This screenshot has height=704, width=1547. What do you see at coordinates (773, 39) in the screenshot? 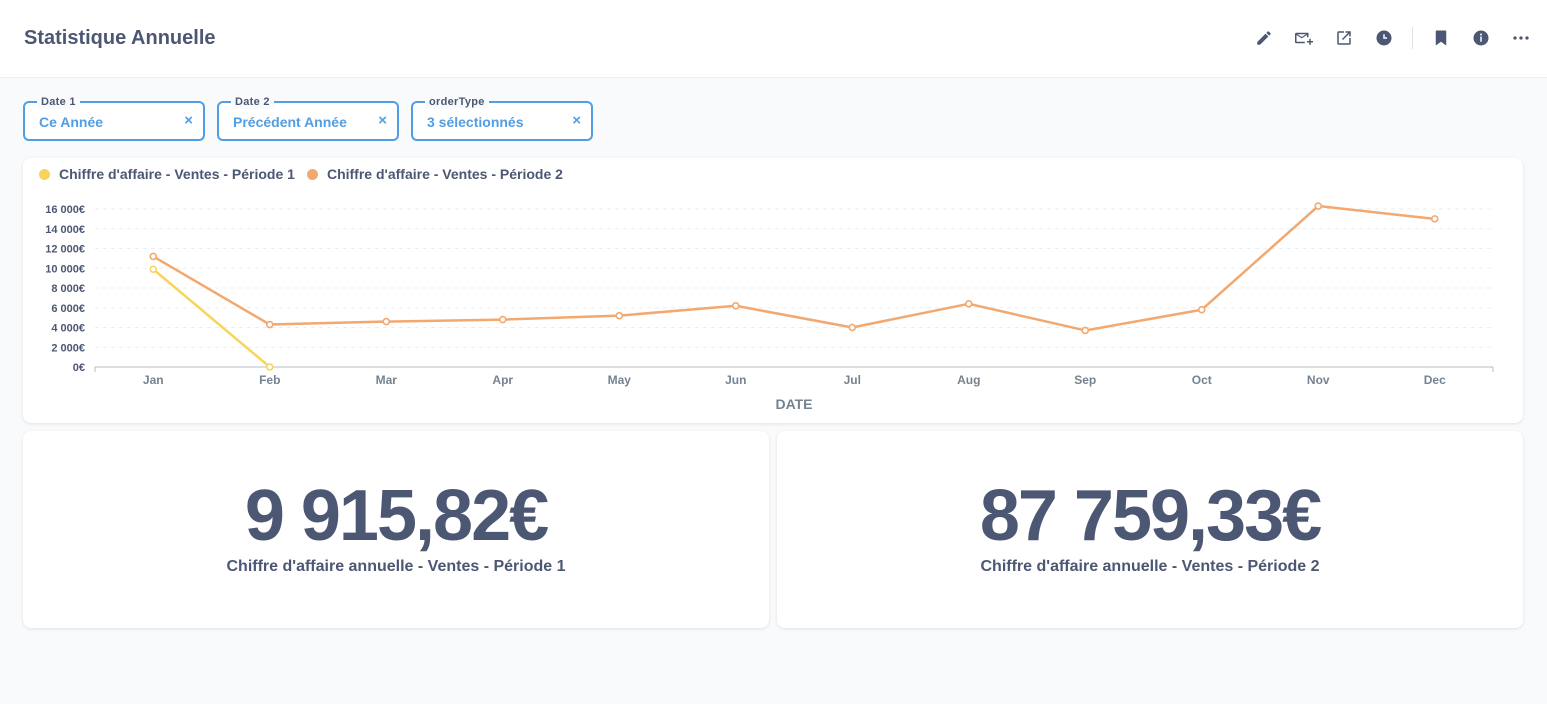
I see `dashboard-header: Statistique Annuelle` at bounding box center [773, 39].